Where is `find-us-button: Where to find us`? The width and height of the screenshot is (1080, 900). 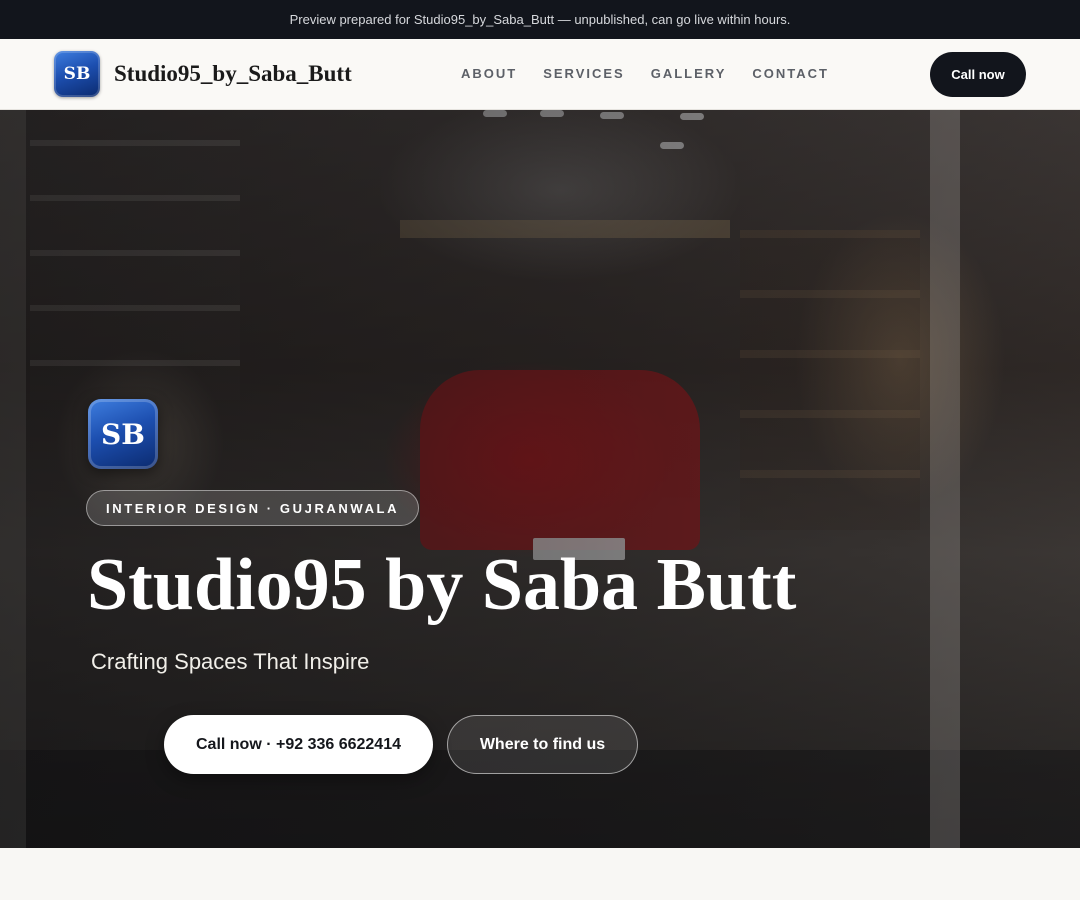
find-us-button: Where to find us is located at coordinates (542, 744).